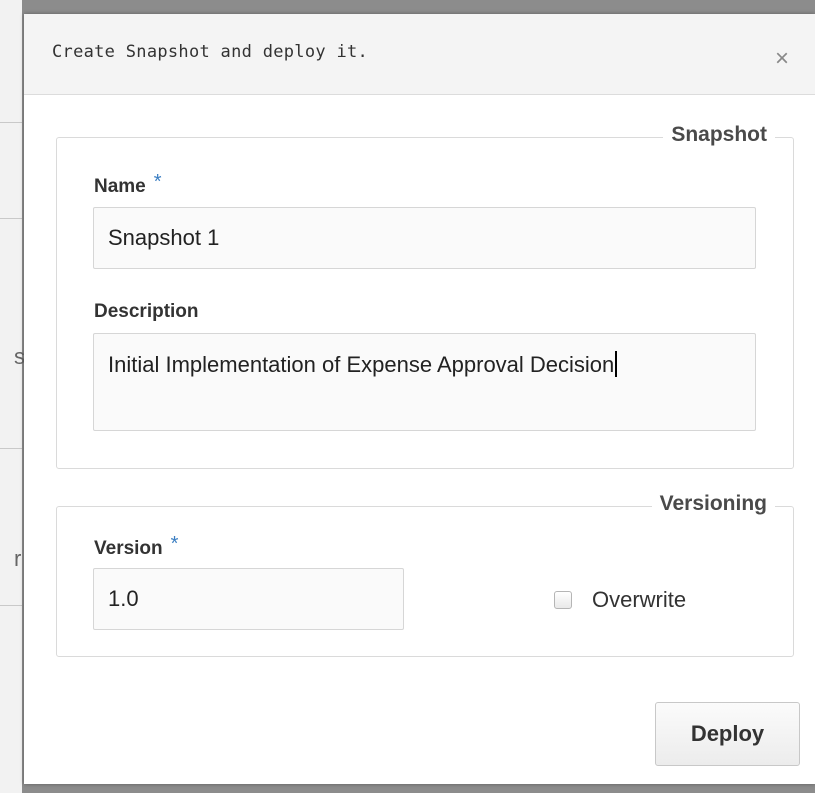  Describe the element at coordinates (563, 600) in the screenshot. I see `overwrite-checkbox` at that location.